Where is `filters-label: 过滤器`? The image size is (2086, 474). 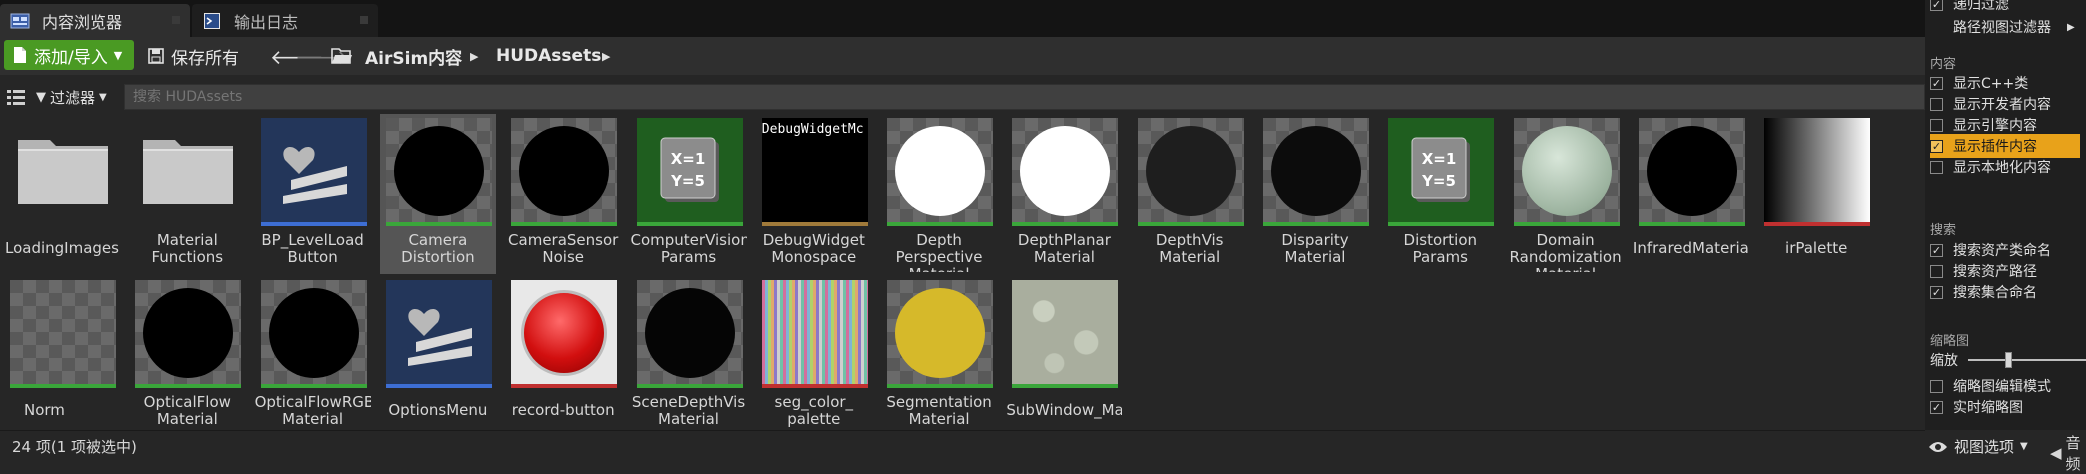
filters-label: 过滤器 is located at coordinates (73, 97).